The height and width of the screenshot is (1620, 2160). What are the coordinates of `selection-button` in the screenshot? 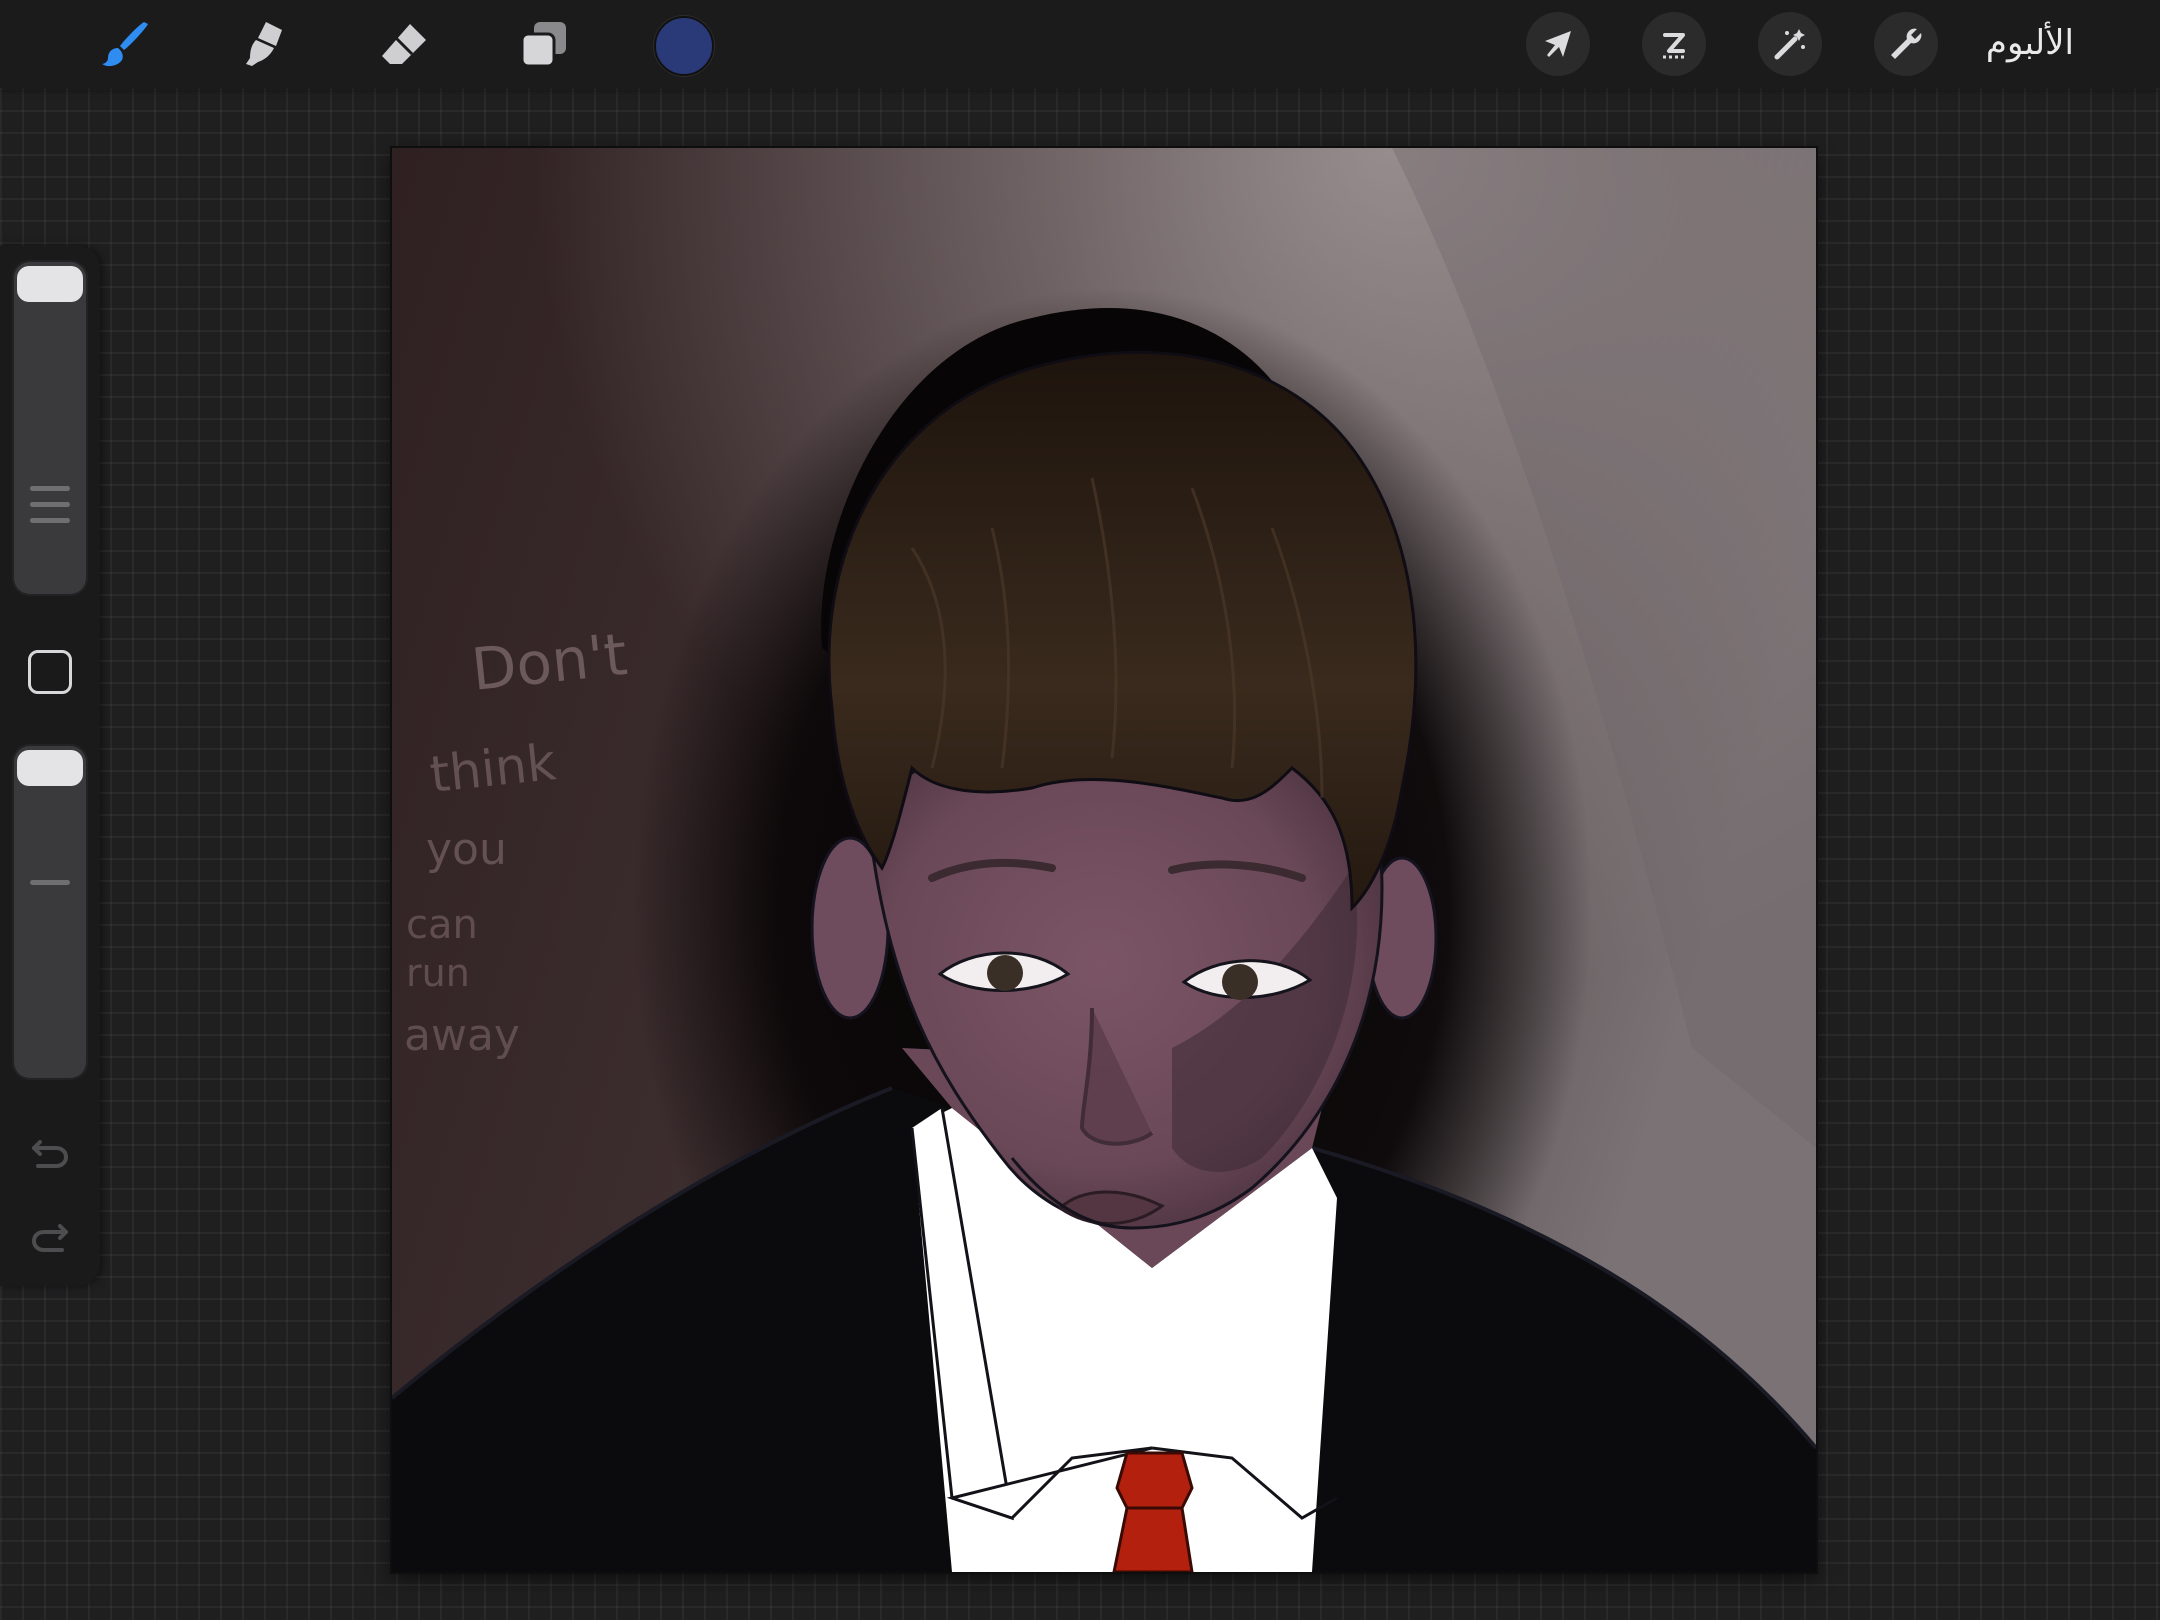 It's located at (1674, 44).